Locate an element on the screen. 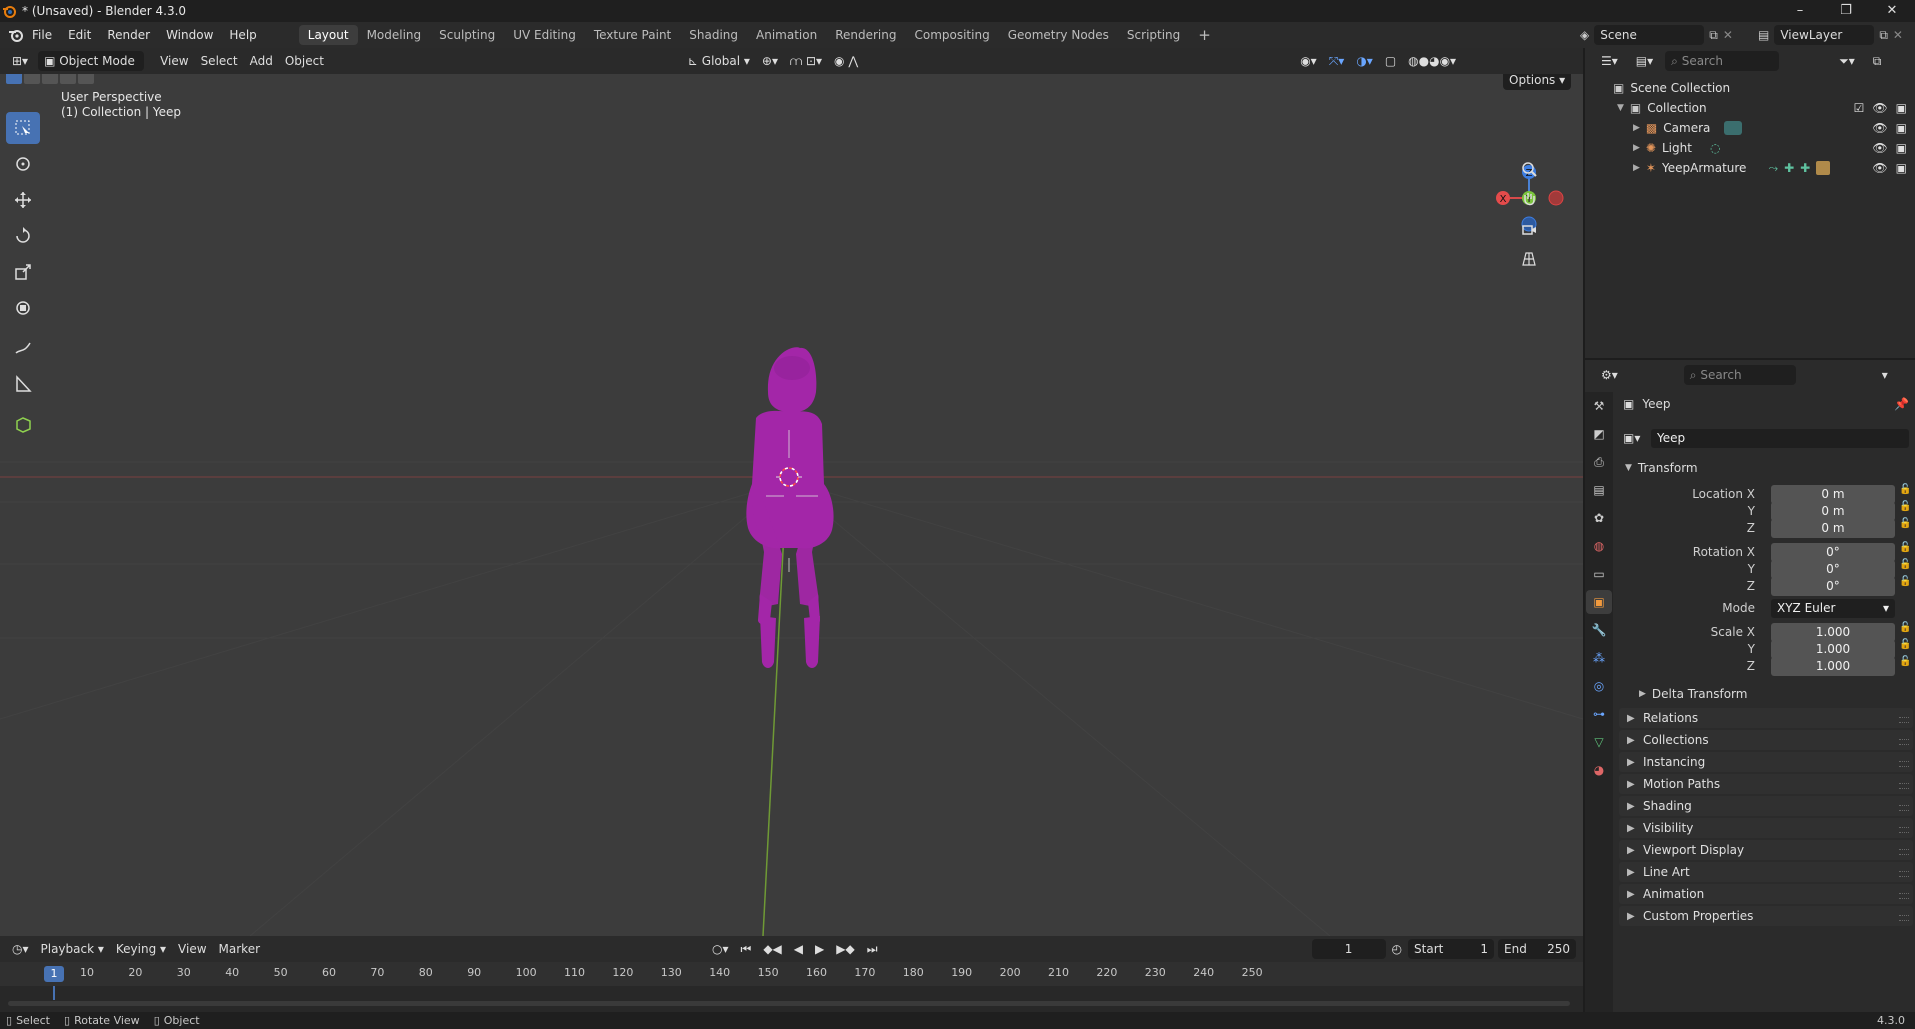 The height and width of the screenshot is (1029, 1915). lock-rotation-z-icon: 🔓 is located at coordinates (1905, 581).